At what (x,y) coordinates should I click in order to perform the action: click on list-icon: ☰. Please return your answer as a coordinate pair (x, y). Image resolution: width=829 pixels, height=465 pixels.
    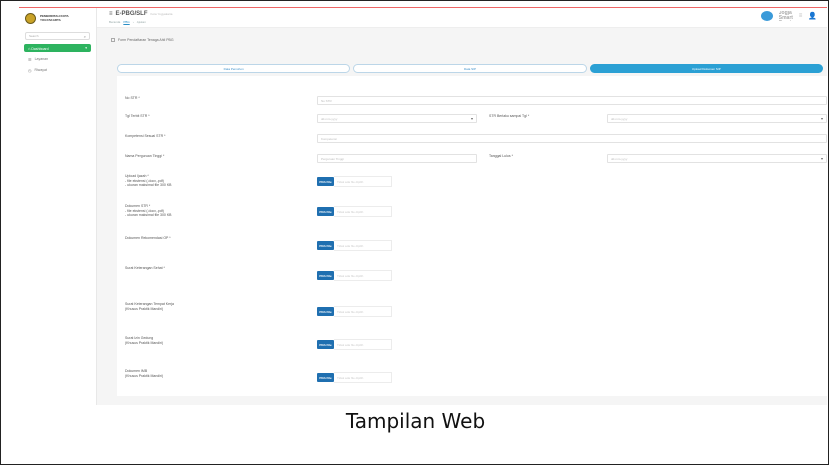
    Looking at the image, I should click on (30, 59).